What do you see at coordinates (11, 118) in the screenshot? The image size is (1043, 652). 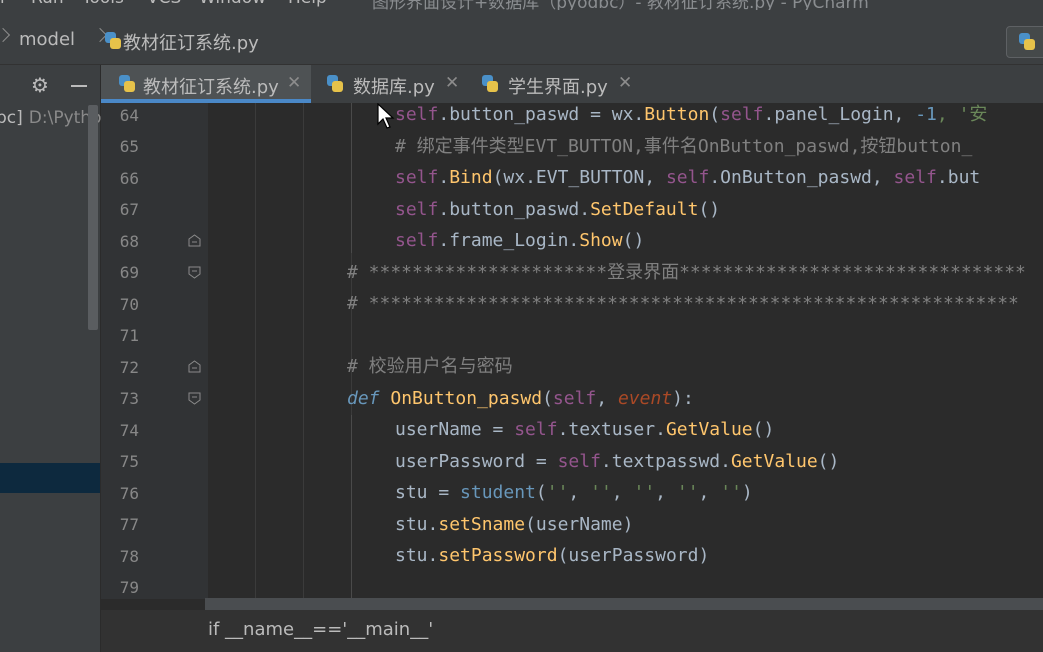 I see `project-root-name: bc]` at bounding box center [11, 118].